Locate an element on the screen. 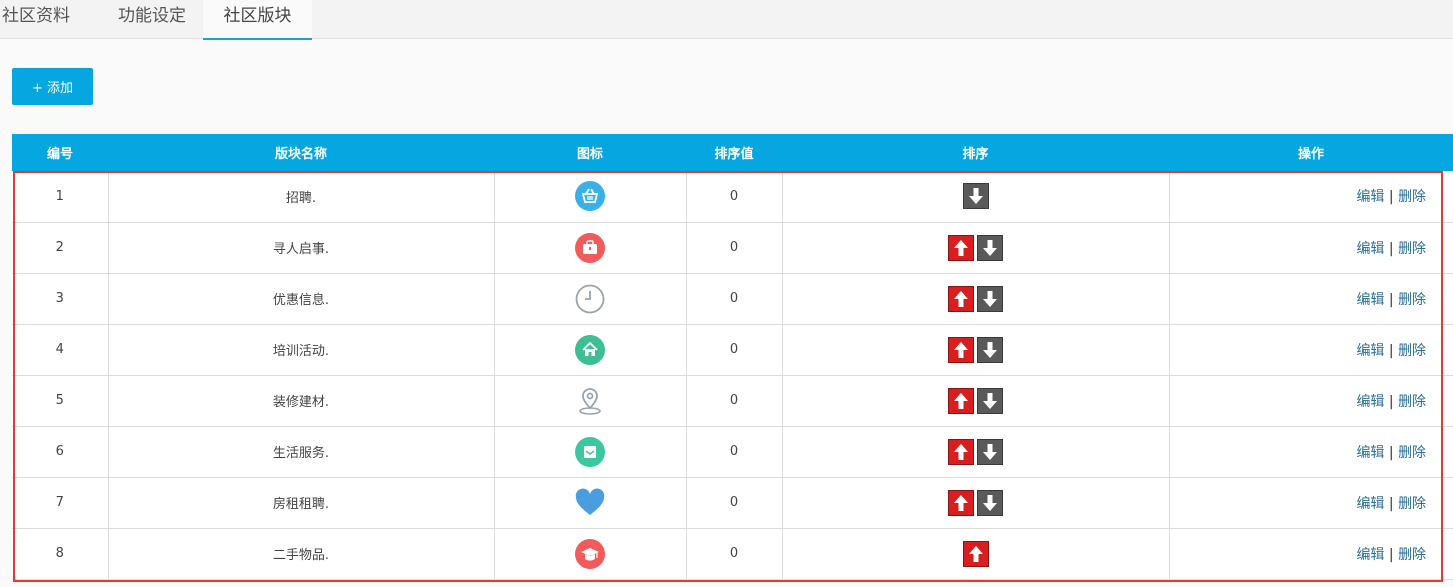 Image resolution: width=1453 pixels, height=587 pixels. header-name: 版块名称 is located at coordinates (300, 154).